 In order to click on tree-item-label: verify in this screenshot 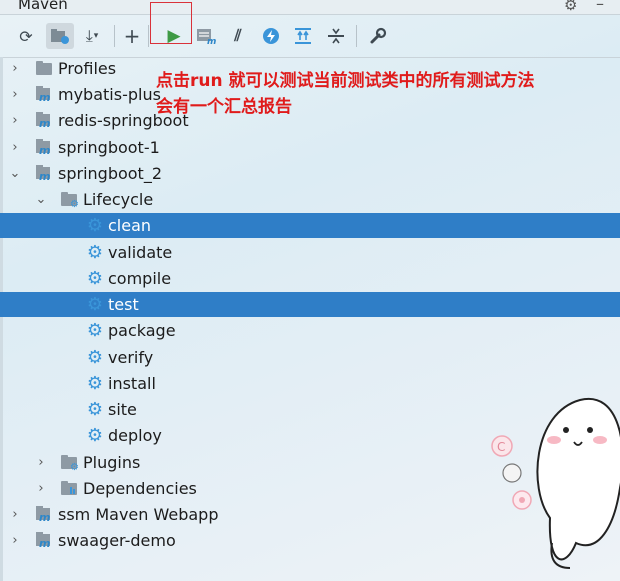, I will do `click(131, 357)`.